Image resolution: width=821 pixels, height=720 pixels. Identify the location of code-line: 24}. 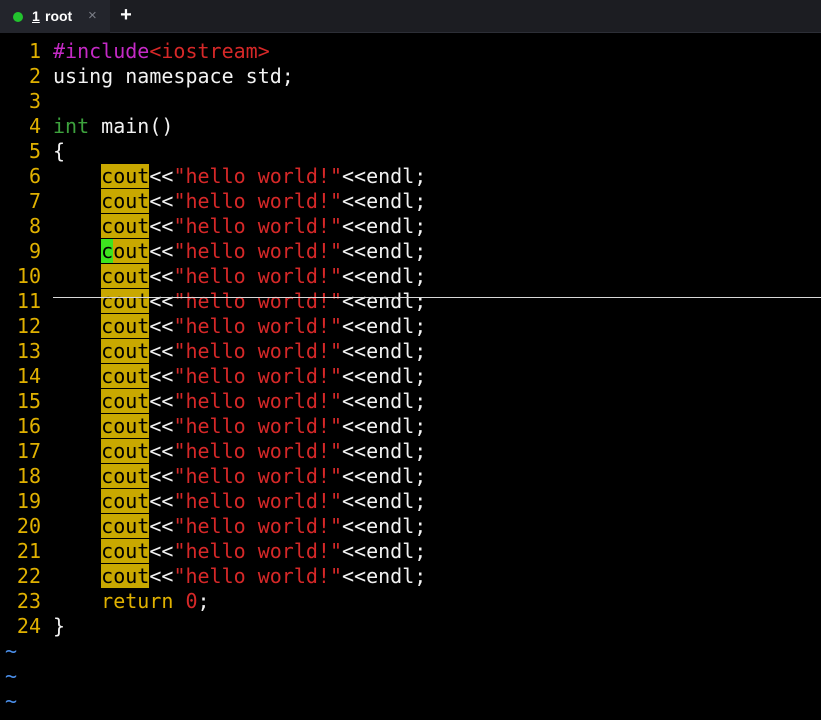
(410, 626).